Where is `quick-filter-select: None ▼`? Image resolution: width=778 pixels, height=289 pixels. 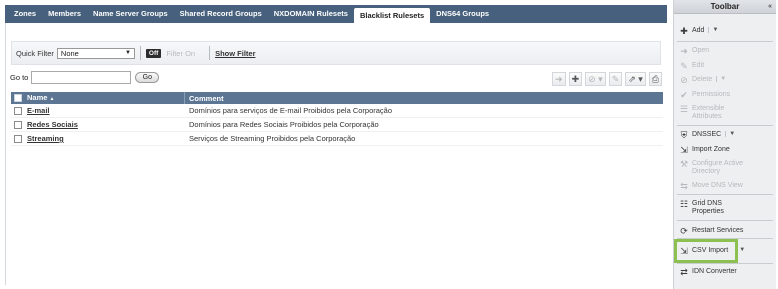 quick-filter-select: None ▼ is located at coordinates (95, 53).